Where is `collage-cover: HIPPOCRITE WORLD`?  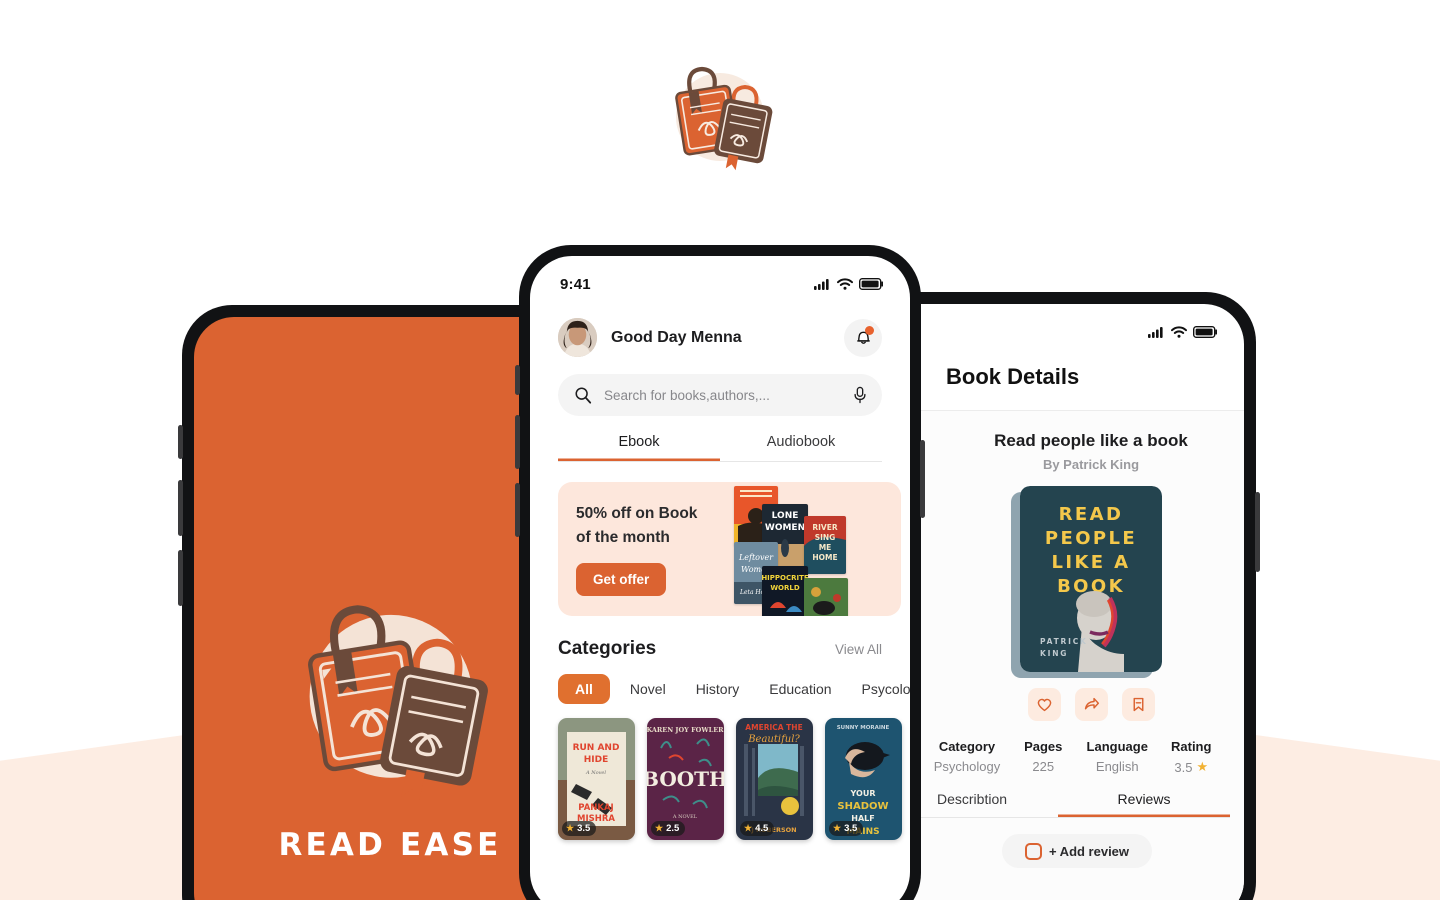
collage-cover: HIPPOCRITE WORLD is located at coordinates (785, 591).